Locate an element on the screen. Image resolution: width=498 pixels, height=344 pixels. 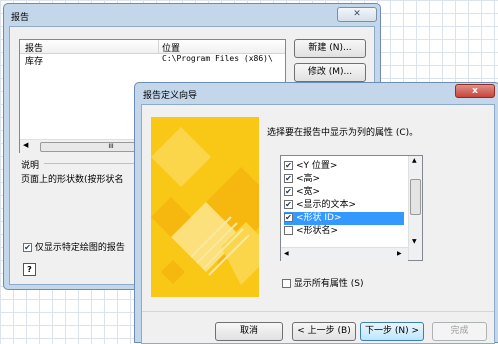
property-label: <宽> is located at coordinates (308, 192).